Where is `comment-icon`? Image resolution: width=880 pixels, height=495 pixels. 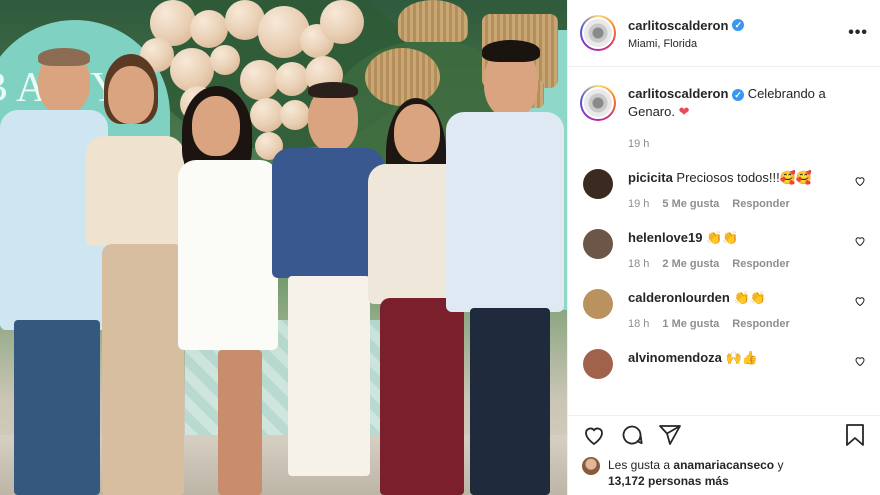
comment-icon is located at coordinates (632, 435).